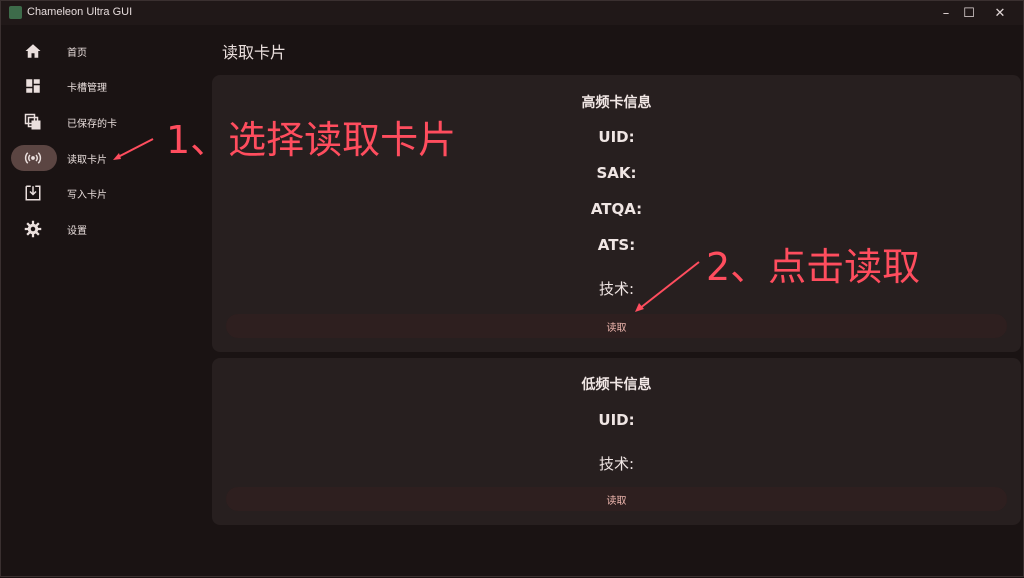 The height and width of the screenshot is (578, 1024). I want to click on sidebar-item-label: 卡槽管理, so click(87, 88).